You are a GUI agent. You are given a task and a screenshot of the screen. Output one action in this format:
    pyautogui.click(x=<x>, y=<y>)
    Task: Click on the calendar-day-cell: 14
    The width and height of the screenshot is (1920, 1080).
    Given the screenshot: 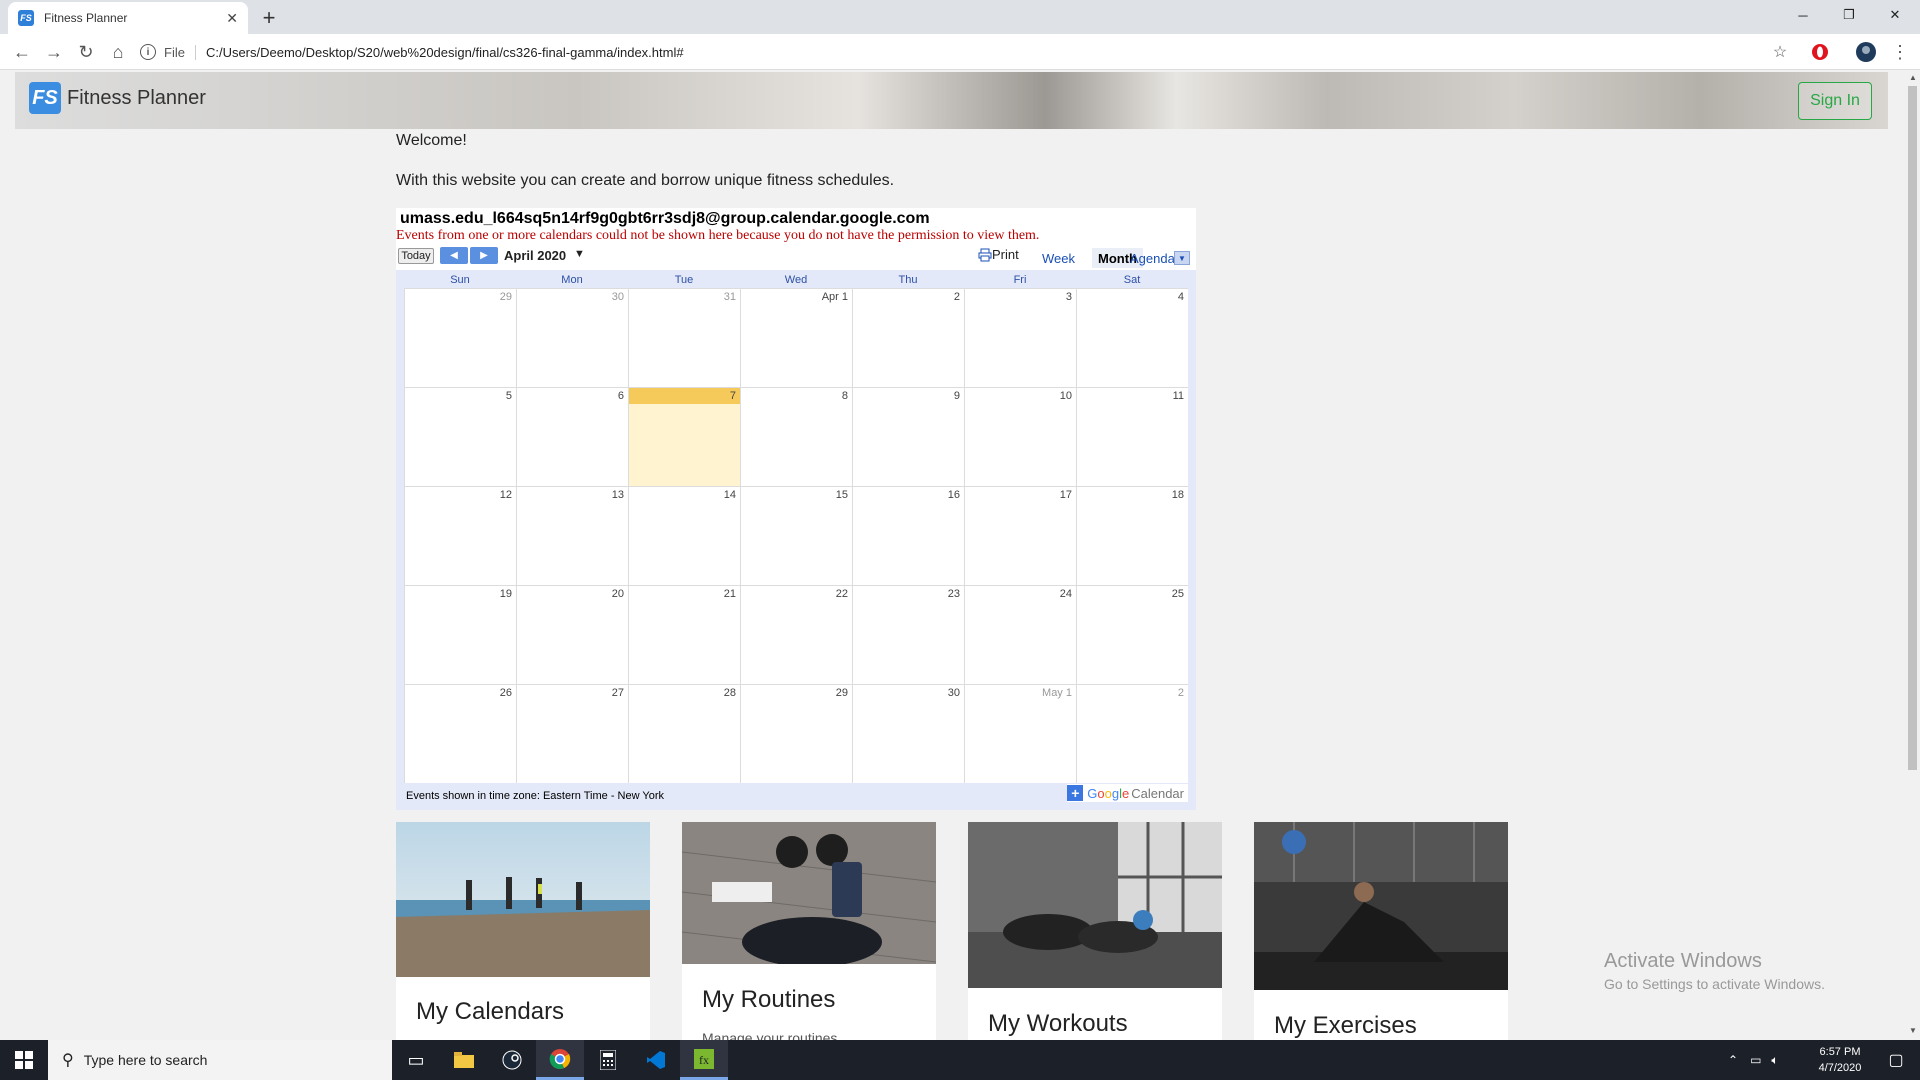 What is the action you would take?
    pyautogui.click(x=684, y=535)
    